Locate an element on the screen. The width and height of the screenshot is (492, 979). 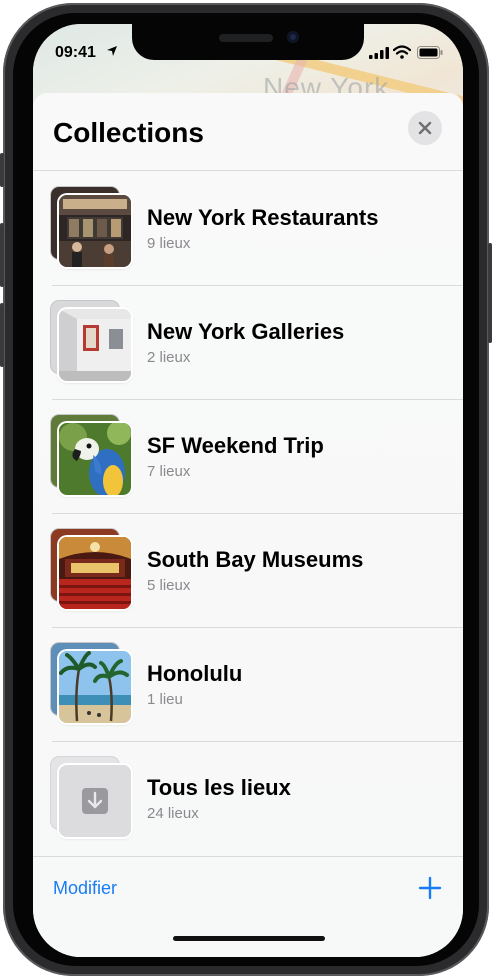
notch is located at coordinates (248, 42).